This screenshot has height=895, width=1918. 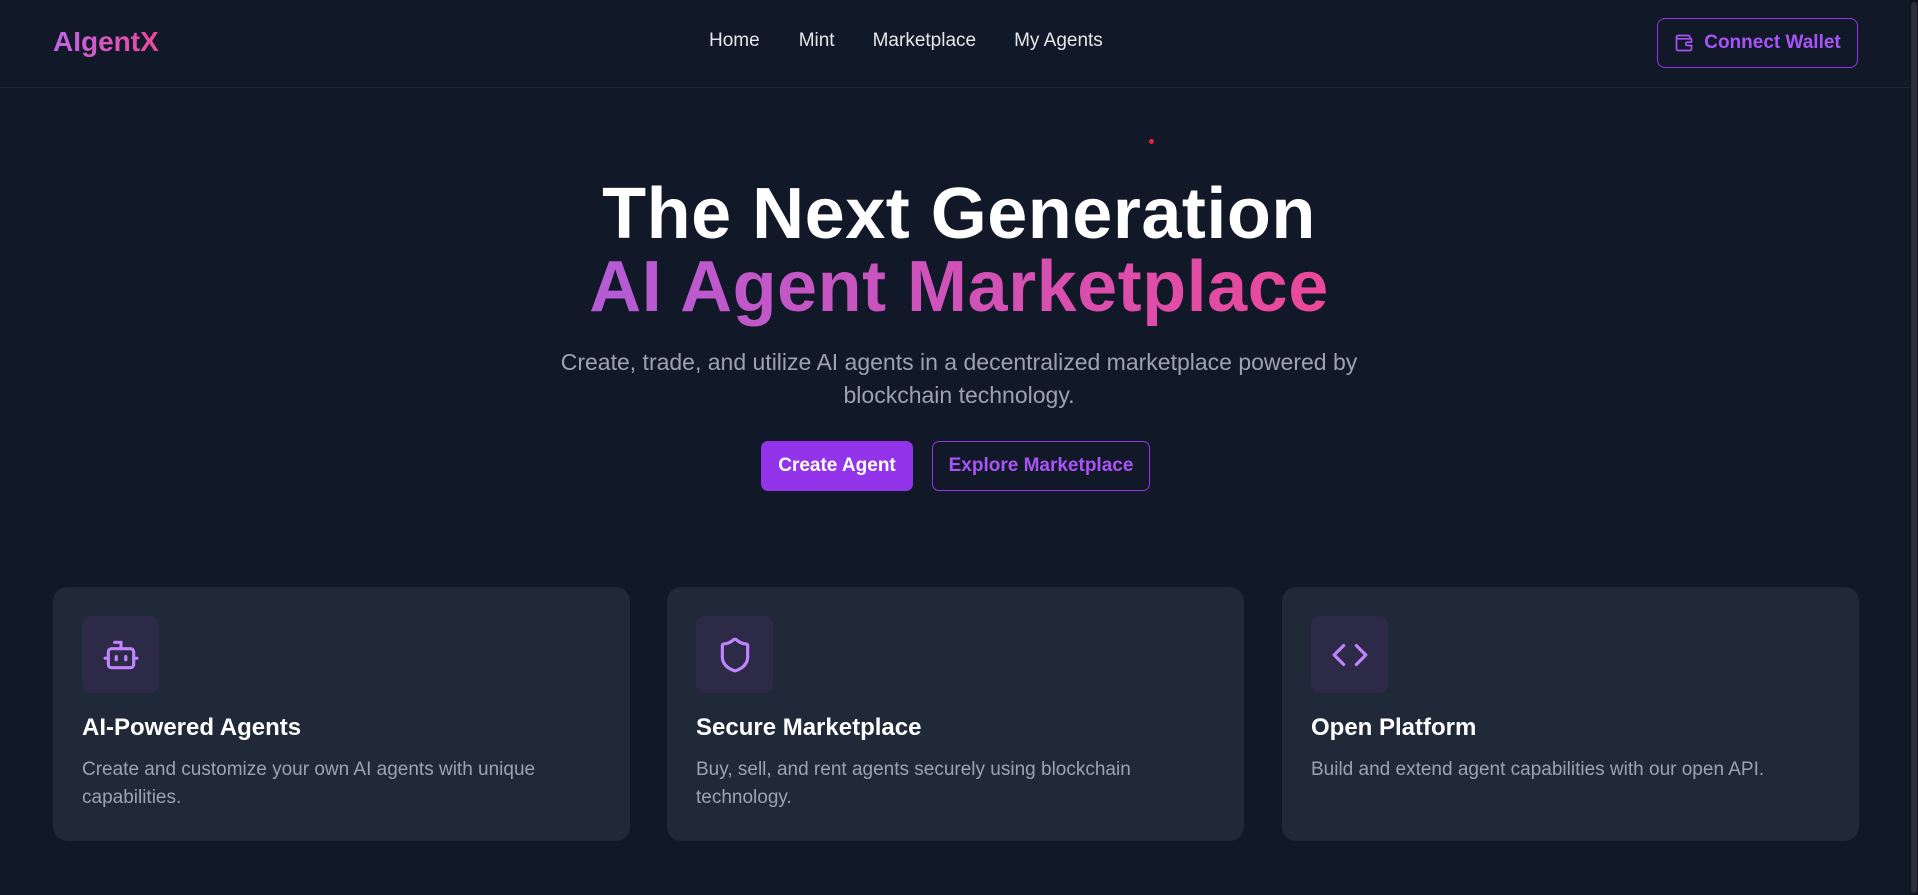 What do you see at coordinates (1914, 447) in the screenshot?
I see `scrollbar-thumb` at bounding box center [1914, 447].